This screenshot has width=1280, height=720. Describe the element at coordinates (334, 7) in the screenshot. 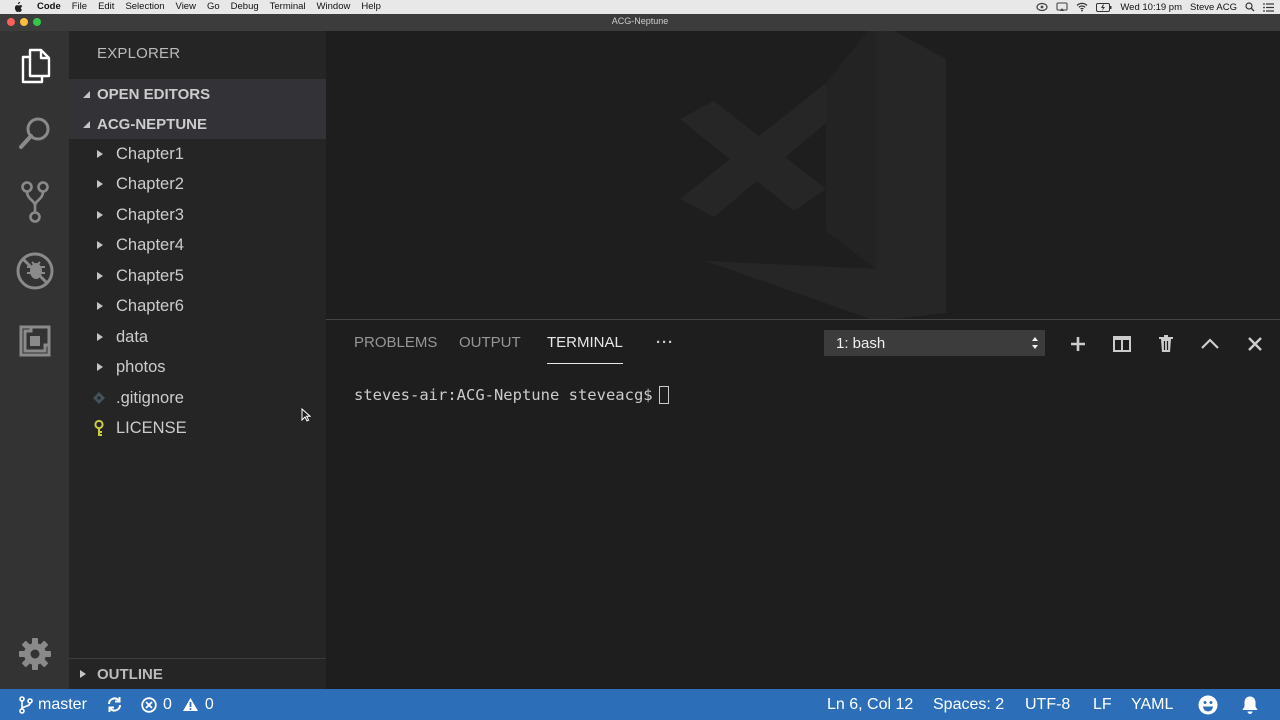

I see `menu-window: Window` at that location.